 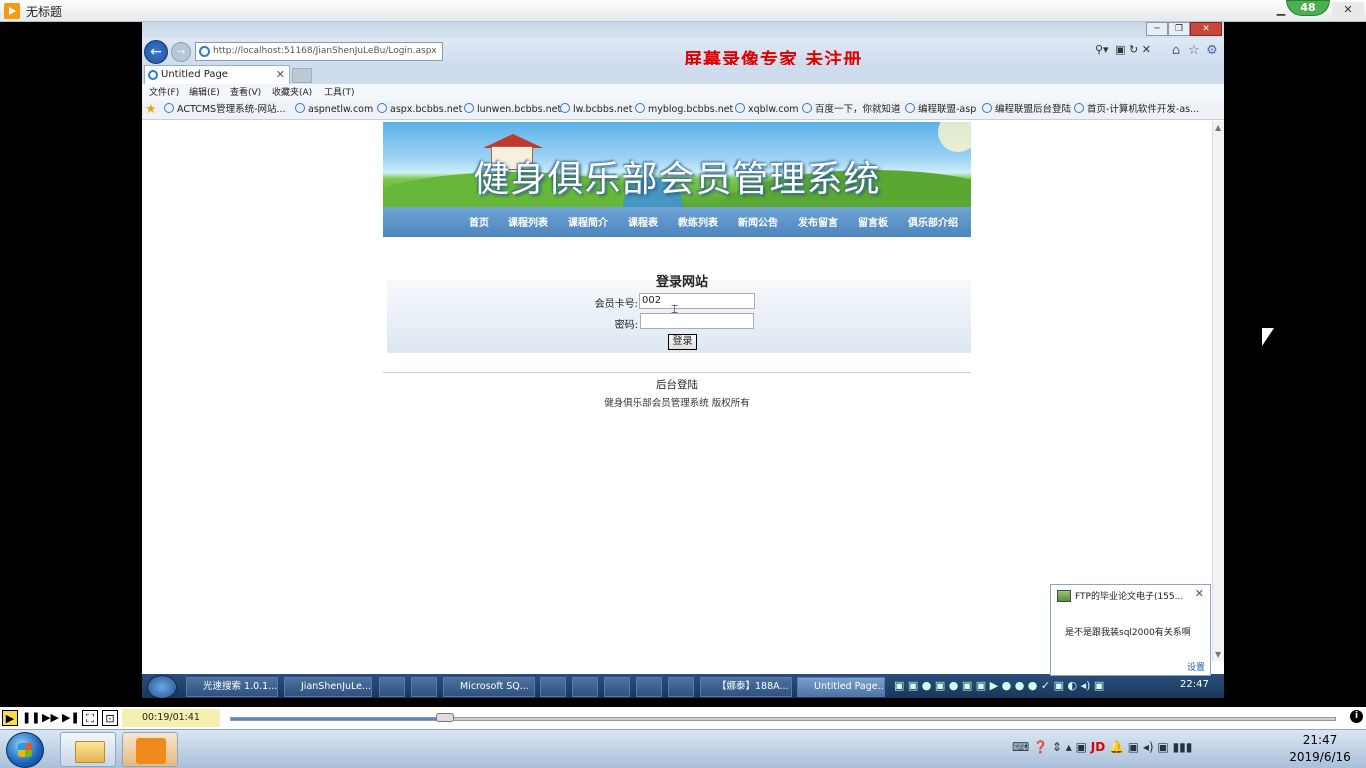 What do you see at coordinates (150, 749) in the screenshot?
I see `screen-recorder-icon` at bounding box center [150, 749].